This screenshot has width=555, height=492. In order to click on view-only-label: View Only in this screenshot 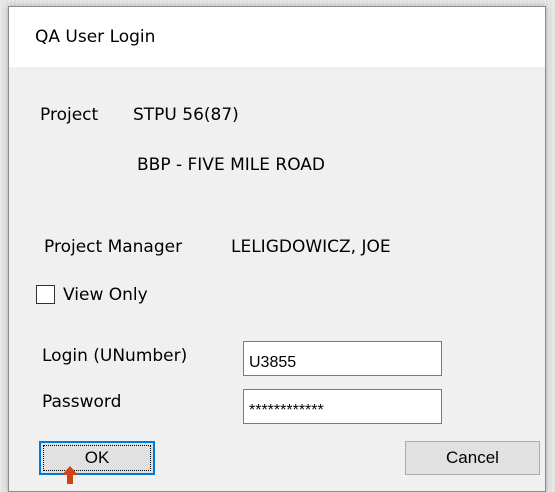, I will do `click(105, 295)`.